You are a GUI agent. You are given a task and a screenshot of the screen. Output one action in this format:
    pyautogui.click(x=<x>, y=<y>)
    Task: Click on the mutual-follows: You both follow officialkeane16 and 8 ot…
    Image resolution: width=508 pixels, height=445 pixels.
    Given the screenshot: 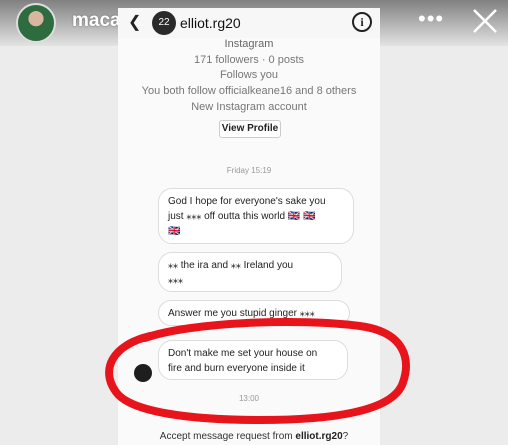 What is the action you would take?
    pyautogui.click(x=249, y=91)
    